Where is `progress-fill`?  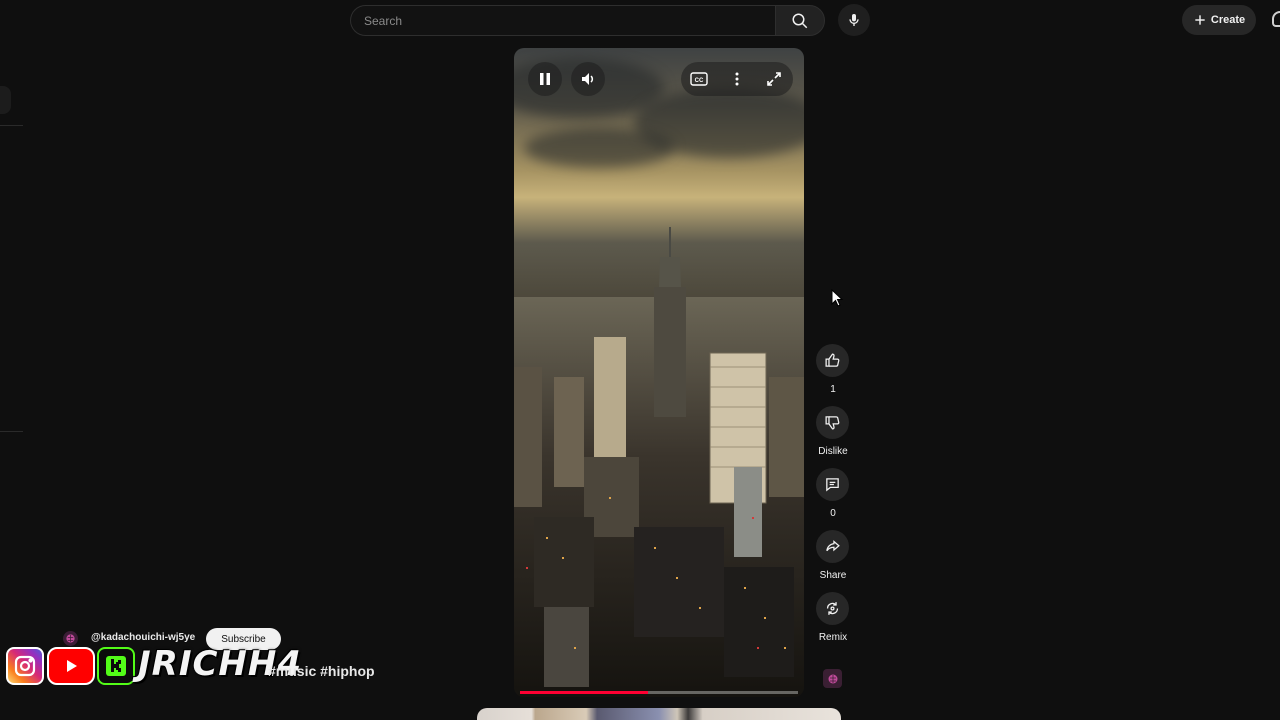 progress-fill is located at coordinates (584, 692).